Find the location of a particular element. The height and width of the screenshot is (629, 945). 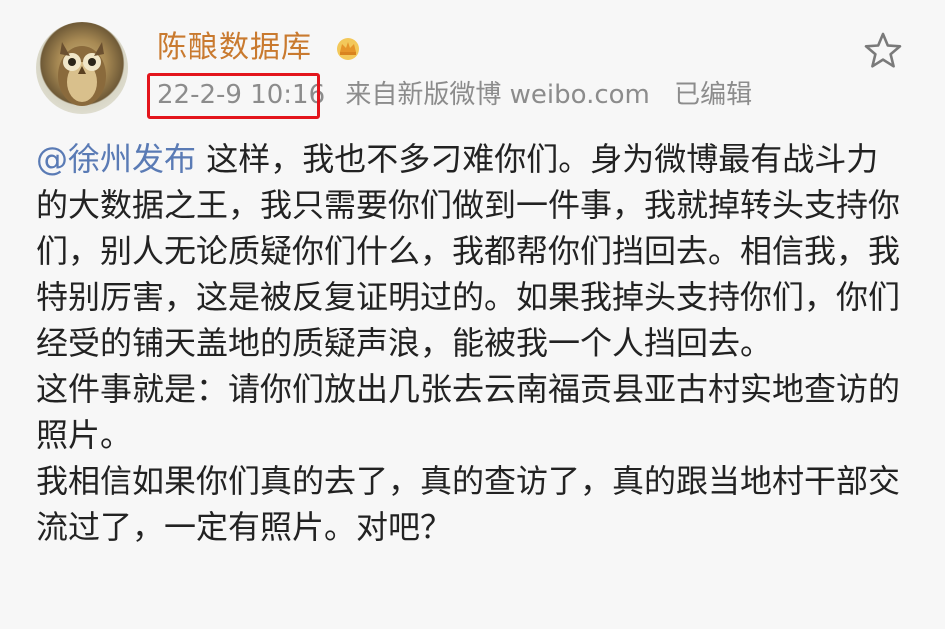

avatar is located at coordinates (82, 68).